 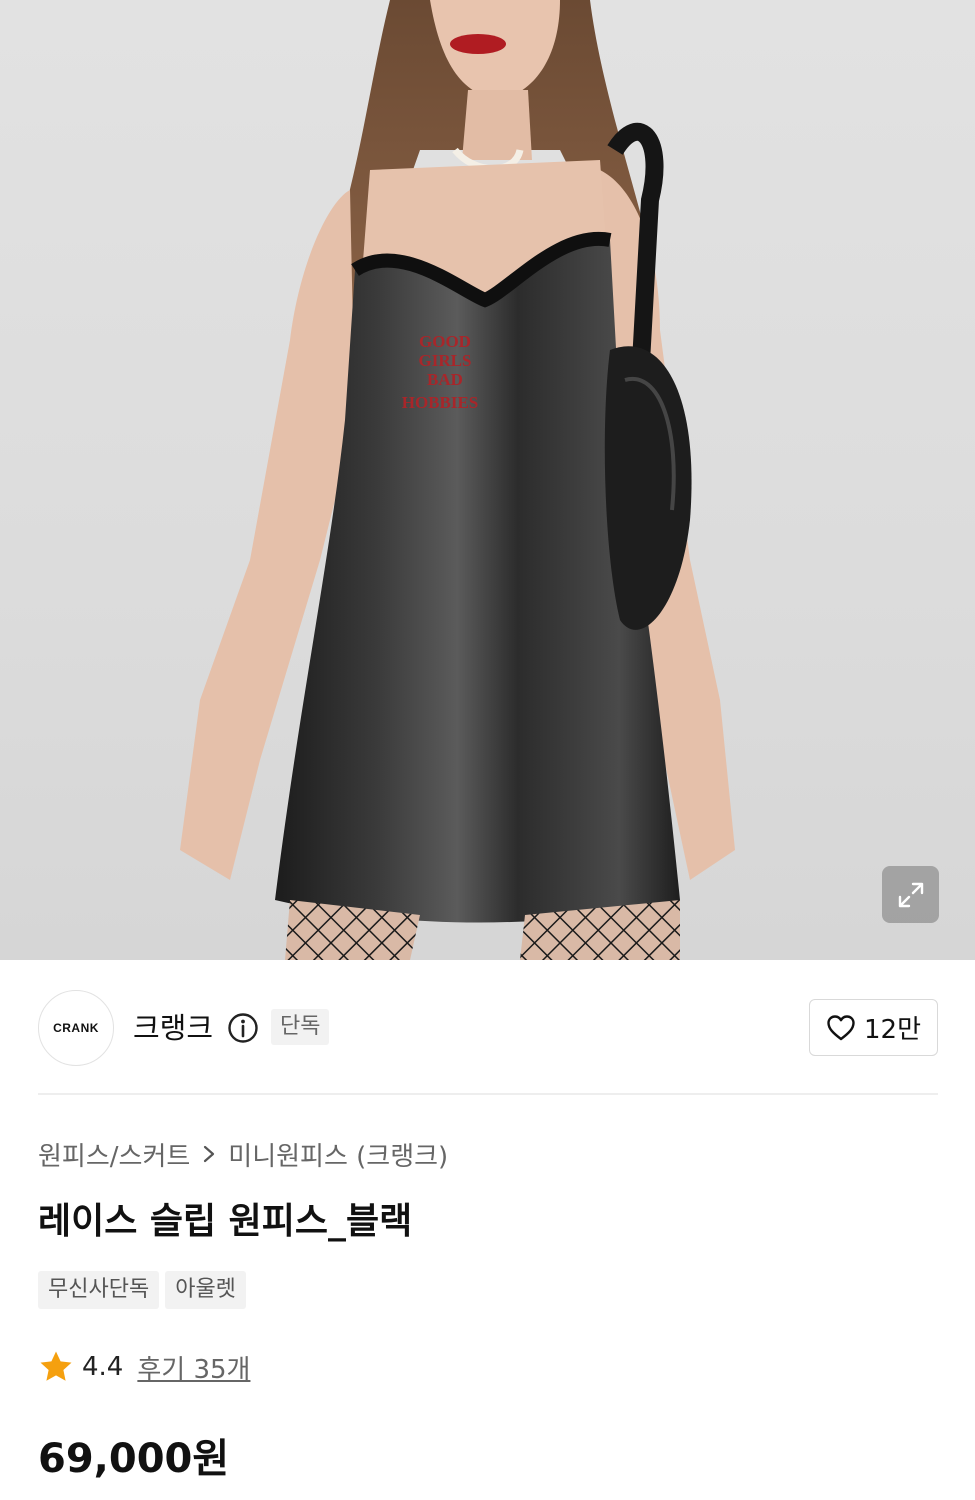 What do you see at coordinates (338, 1154) in the screenshot?
I see `breadcrumb-subcategory: 미니원피스 (크랭크)` at bounding box center [338, 1154].